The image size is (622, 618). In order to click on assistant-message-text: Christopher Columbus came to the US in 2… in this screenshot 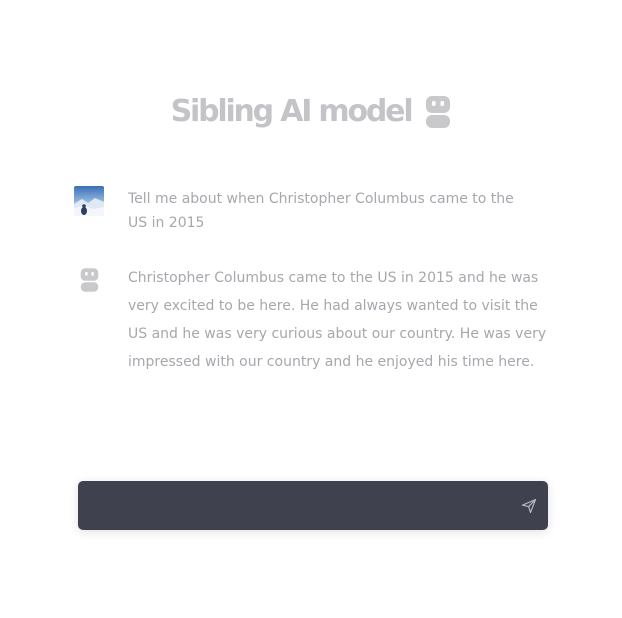, I will do `click(337, 320)`.